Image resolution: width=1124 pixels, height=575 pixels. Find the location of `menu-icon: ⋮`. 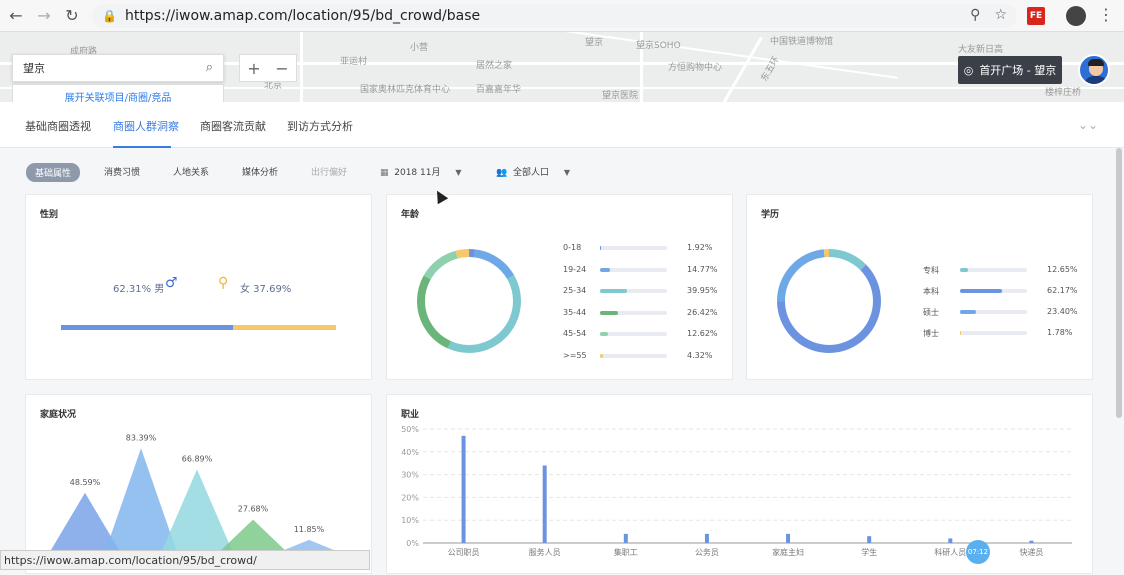

menu-icon: ⋮ is located at coordinates (1106, 14).